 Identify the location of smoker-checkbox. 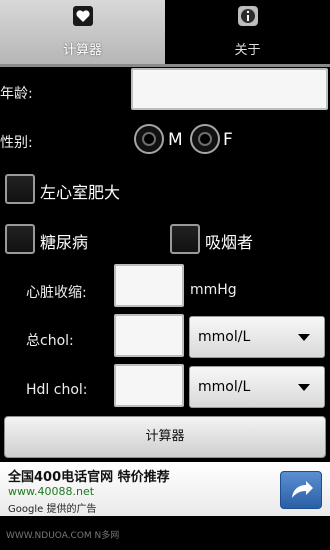
(185, 239).